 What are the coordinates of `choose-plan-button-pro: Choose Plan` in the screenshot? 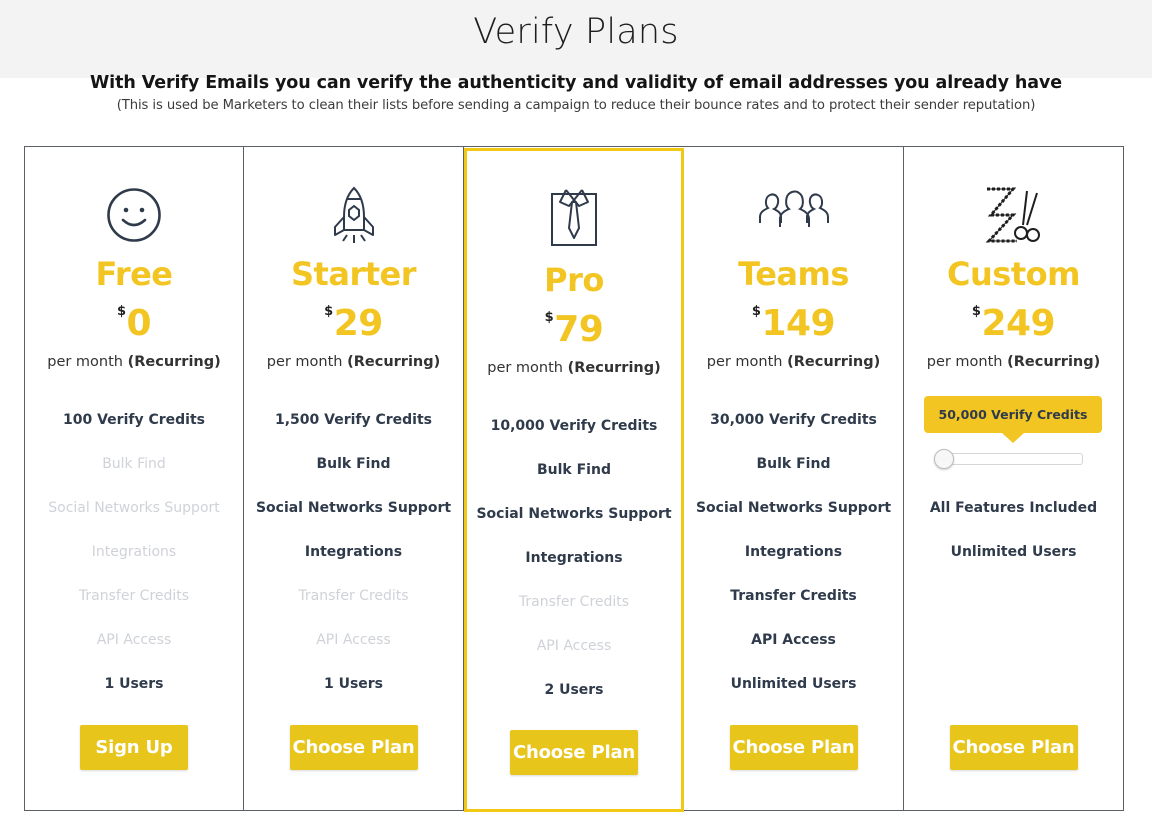 It's located at (574, 752).